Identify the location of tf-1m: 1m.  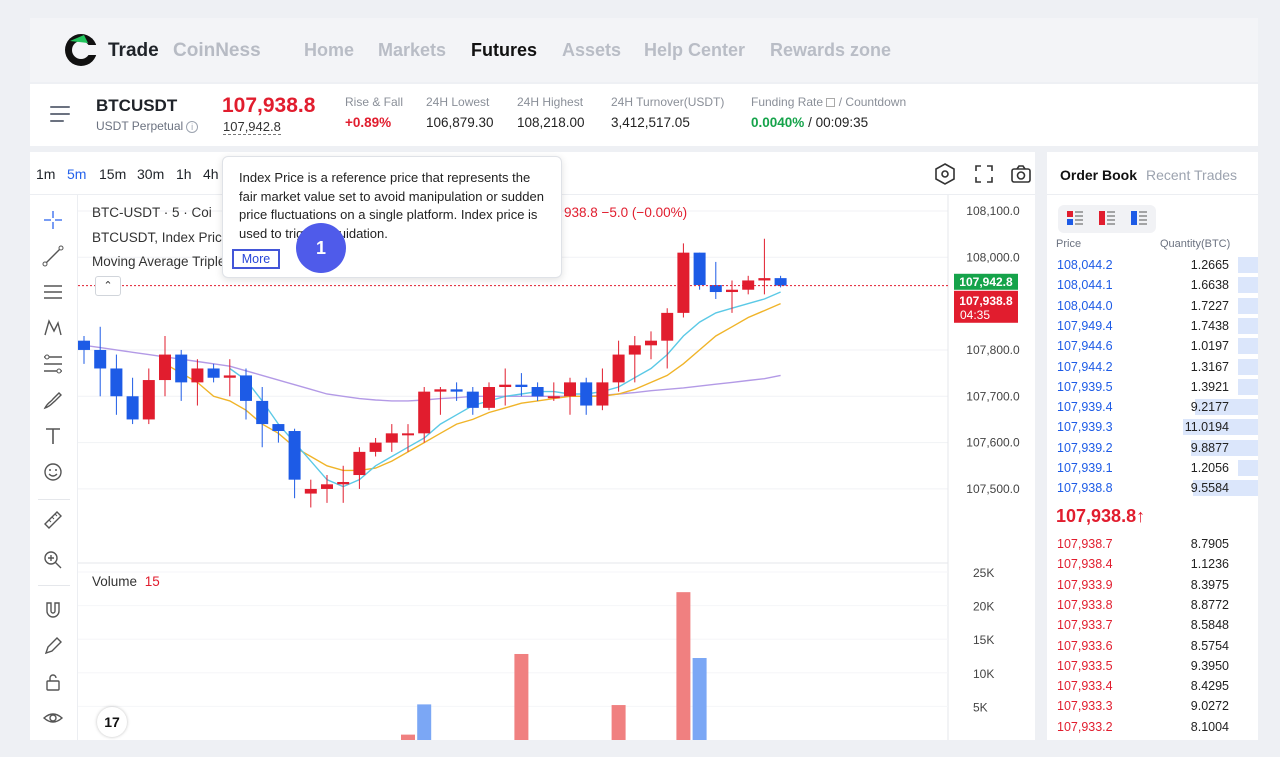
(45, 174).